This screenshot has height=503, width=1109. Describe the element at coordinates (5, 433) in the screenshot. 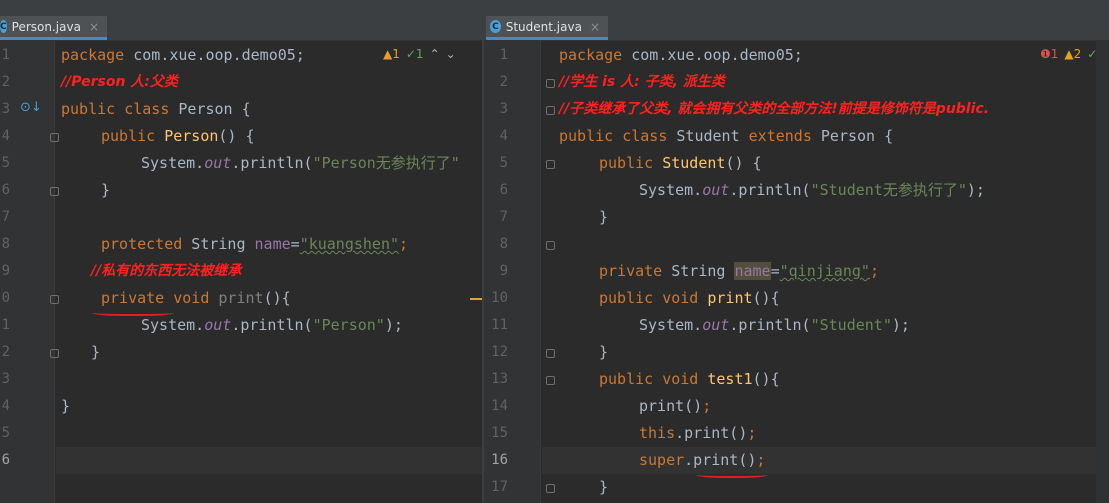

I see `line-number: 5` at that location.